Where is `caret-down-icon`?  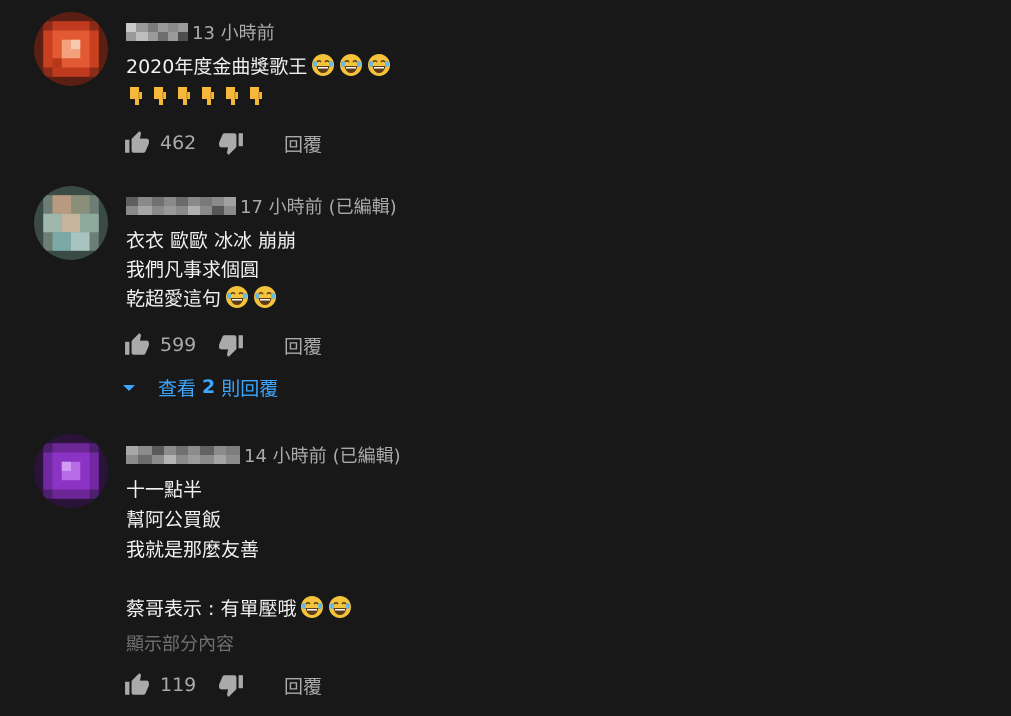
caret-down-icon is located at coordinates (129, 387).